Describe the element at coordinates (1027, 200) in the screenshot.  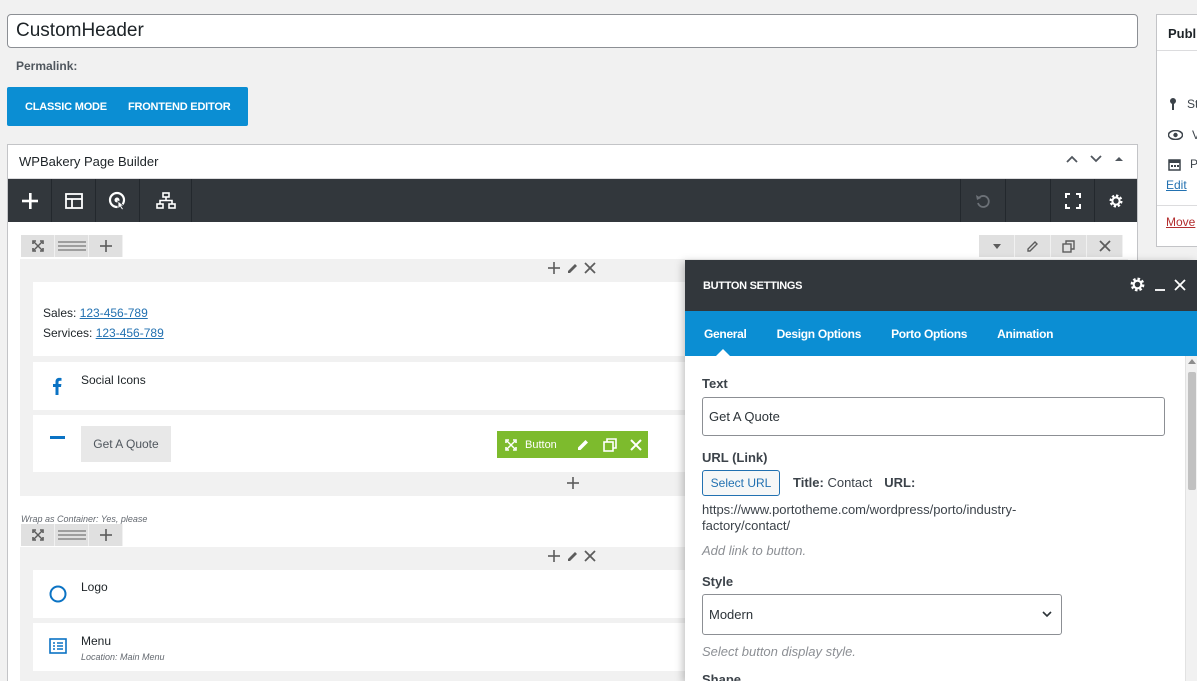
I see `redo-button` at that location.